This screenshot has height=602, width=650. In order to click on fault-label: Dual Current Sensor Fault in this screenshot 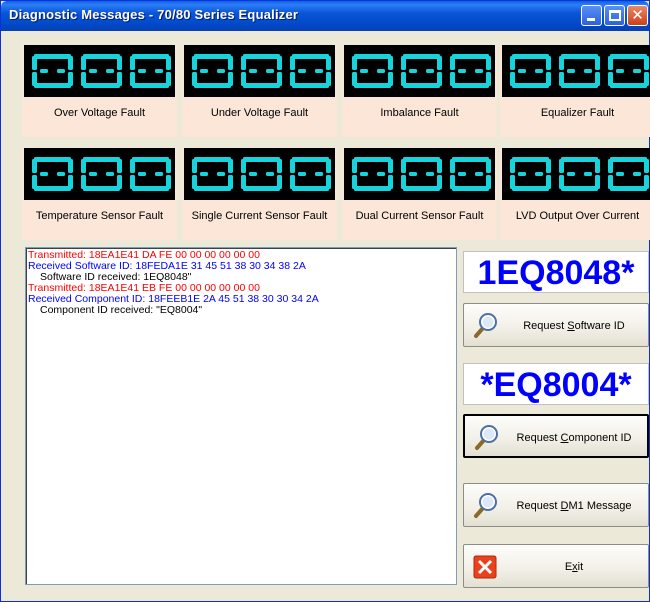, I will do `click(419, 216)`.